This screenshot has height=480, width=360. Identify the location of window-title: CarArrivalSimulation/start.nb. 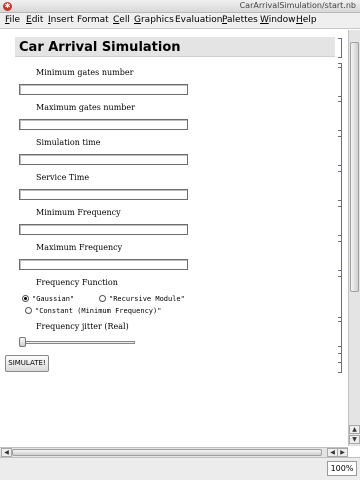
(297, 5).